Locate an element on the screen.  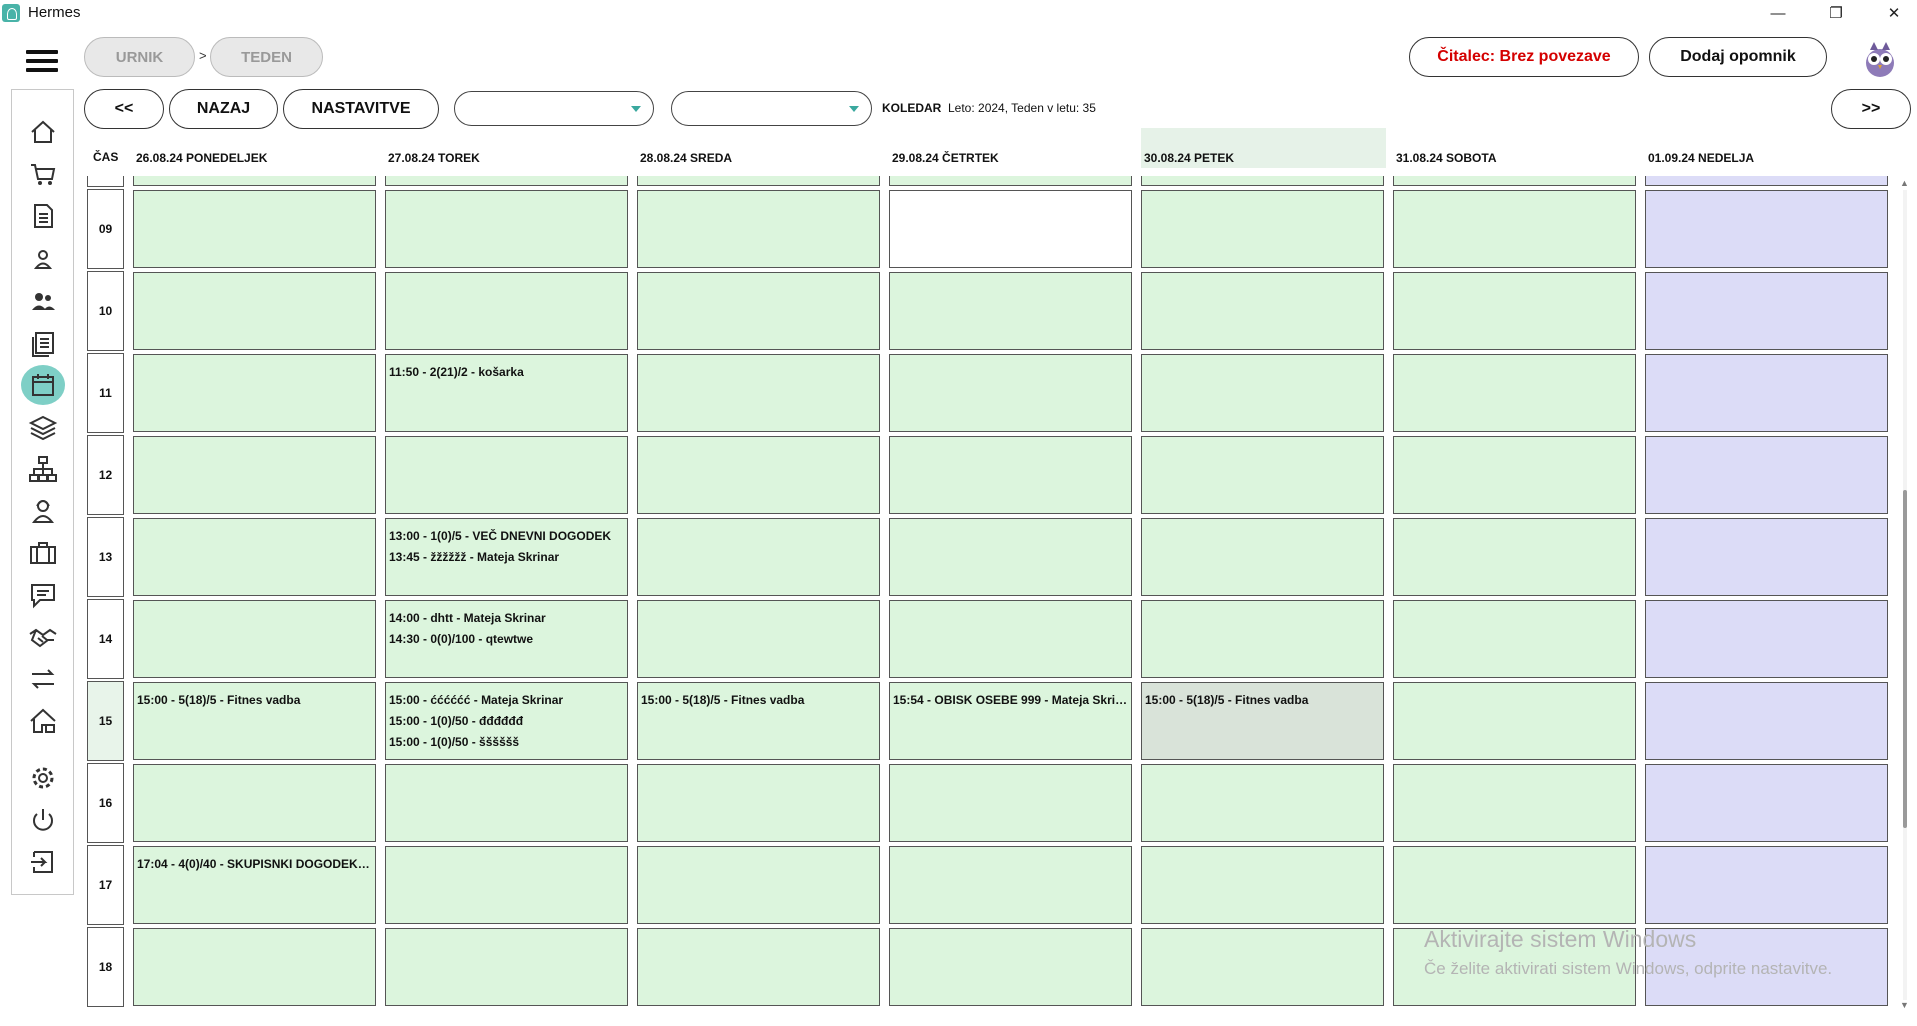
maximize-button: ❐ is located at coordinates (1836, 13).